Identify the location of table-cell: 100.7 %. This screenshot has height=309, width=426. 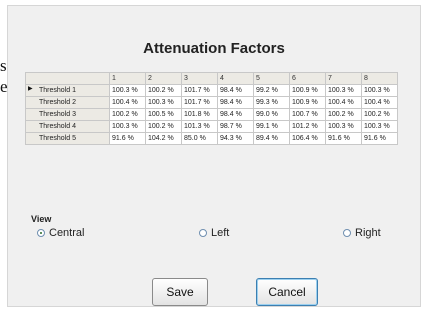
(307, 114).